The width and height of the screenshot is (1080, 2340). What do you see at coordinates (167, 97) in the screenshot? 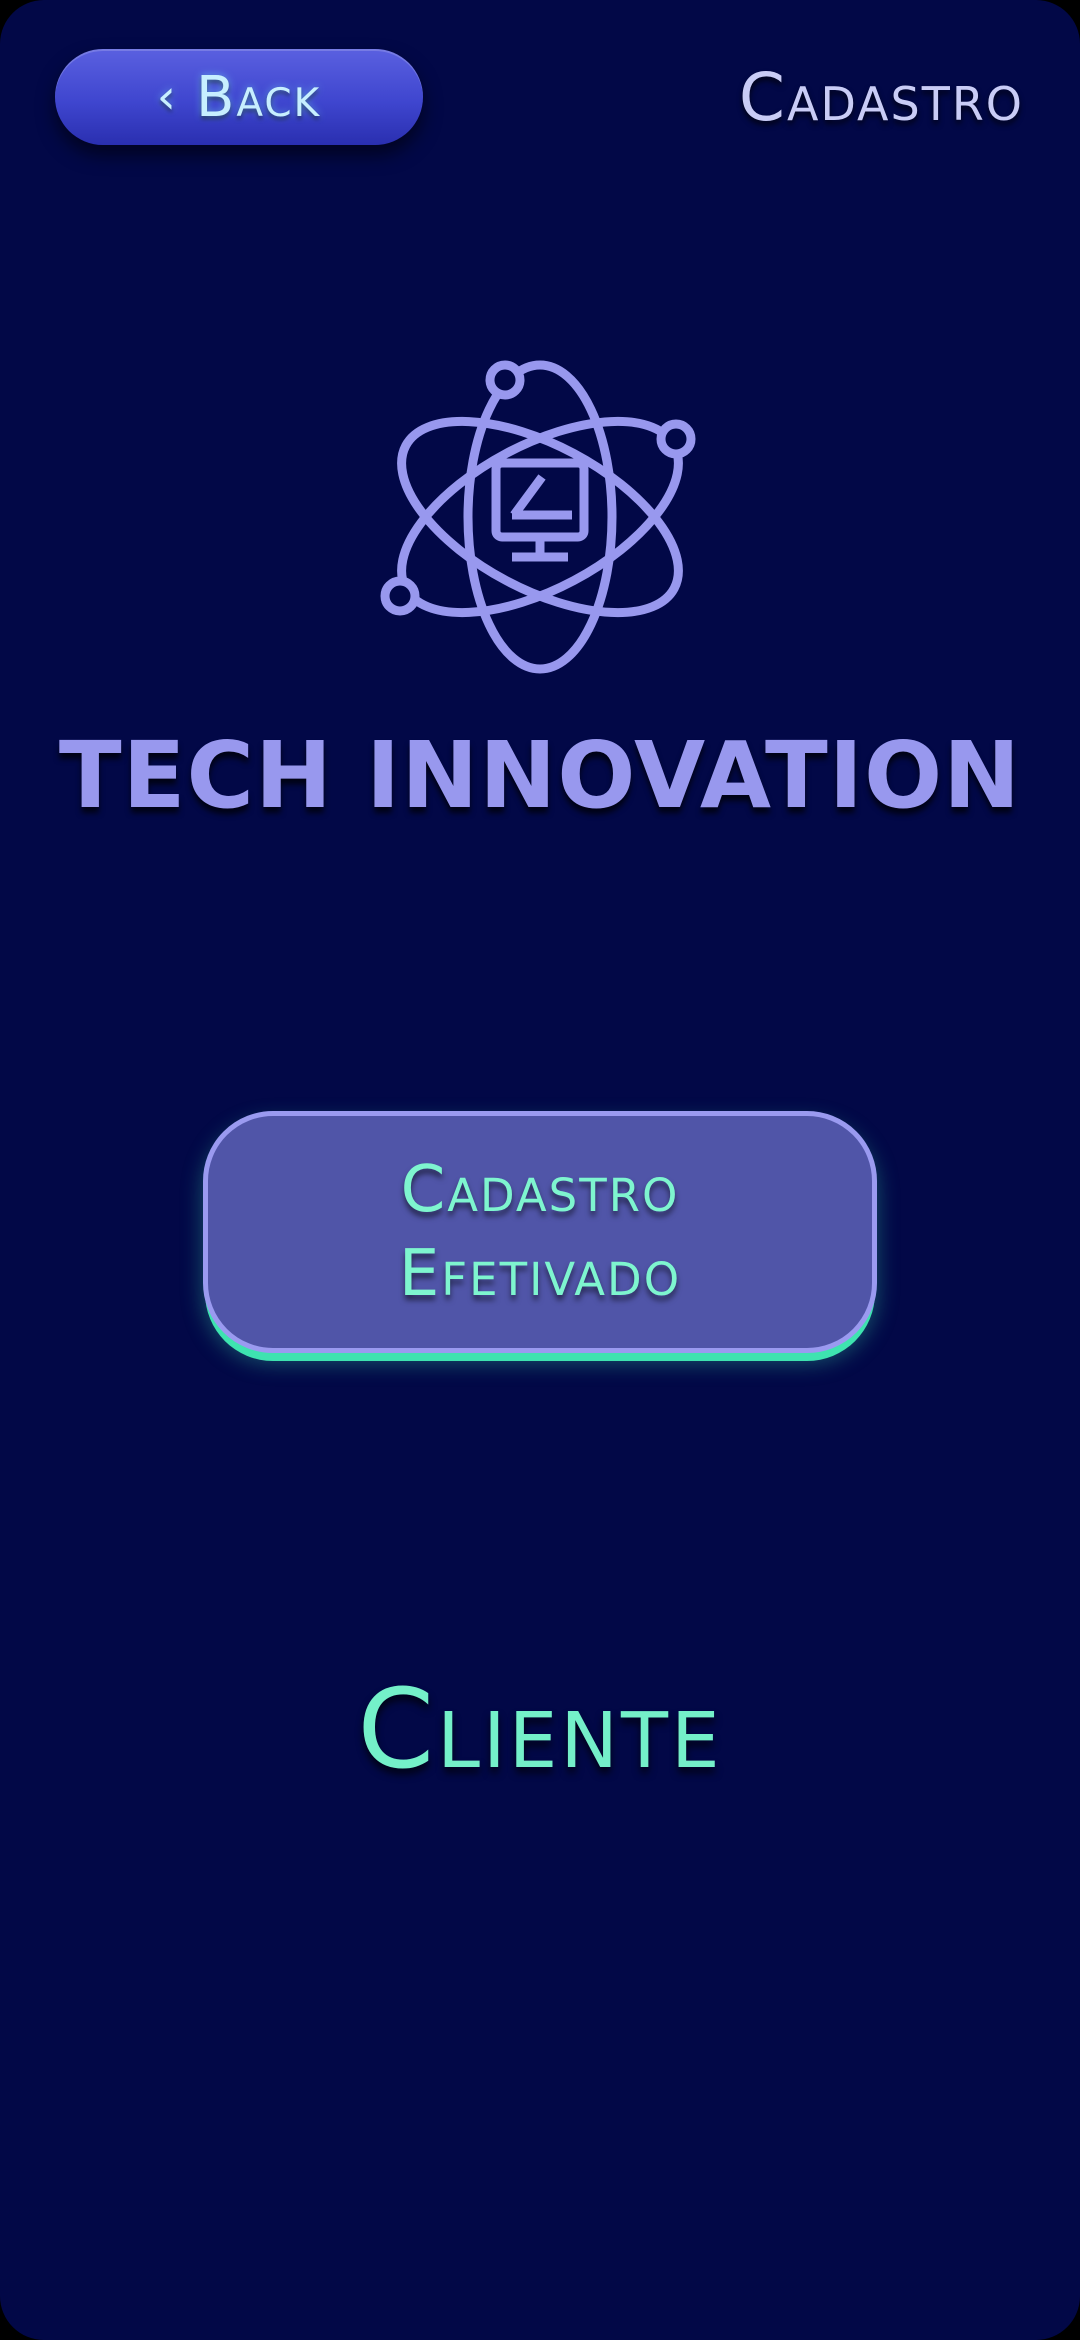
I see `chevron-left-icon: ‹` at bounding box center [167, 97].